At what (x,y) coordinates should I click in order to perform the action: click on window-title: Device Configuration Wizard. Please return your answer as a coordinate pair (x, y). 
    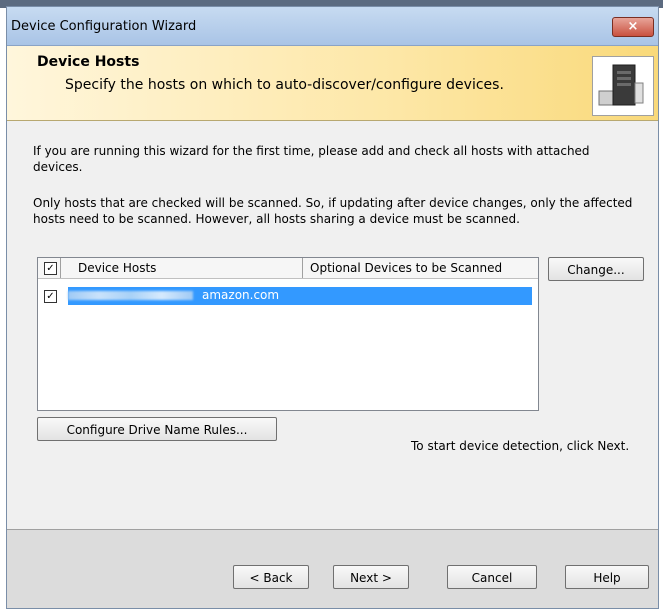
    Looking at the image, I should click on (104, 26).